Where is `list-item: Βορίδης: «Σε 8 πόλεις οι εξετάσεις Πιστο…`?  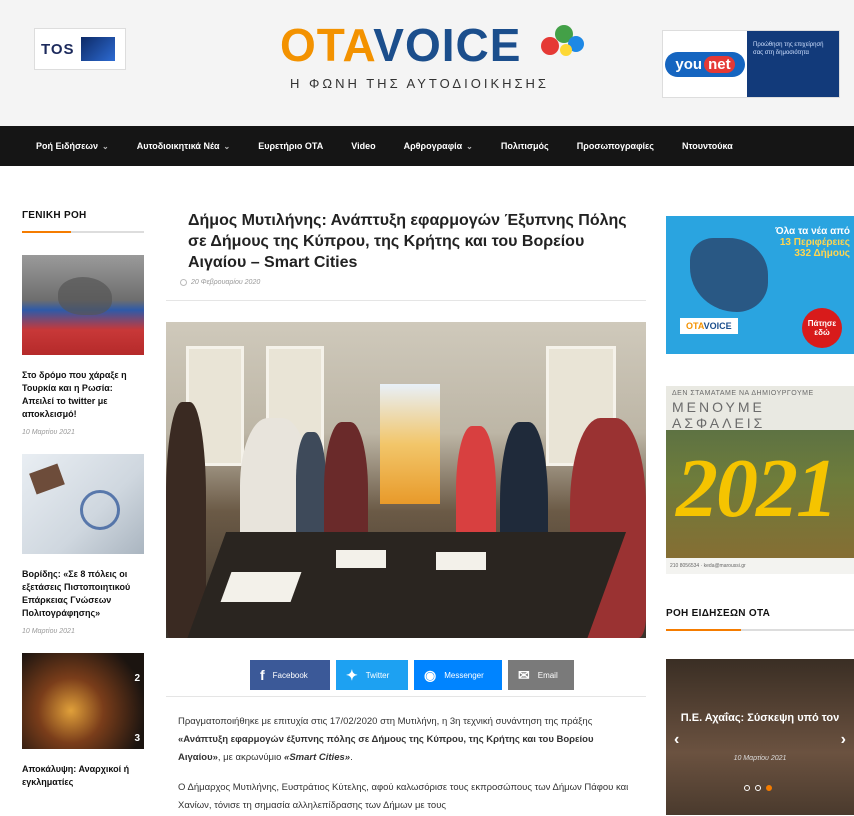
list-item: Βορίδης: «Σε 8 πόλεις οι εξετάσεις Πιστο… is located at coordinates (83, 544).